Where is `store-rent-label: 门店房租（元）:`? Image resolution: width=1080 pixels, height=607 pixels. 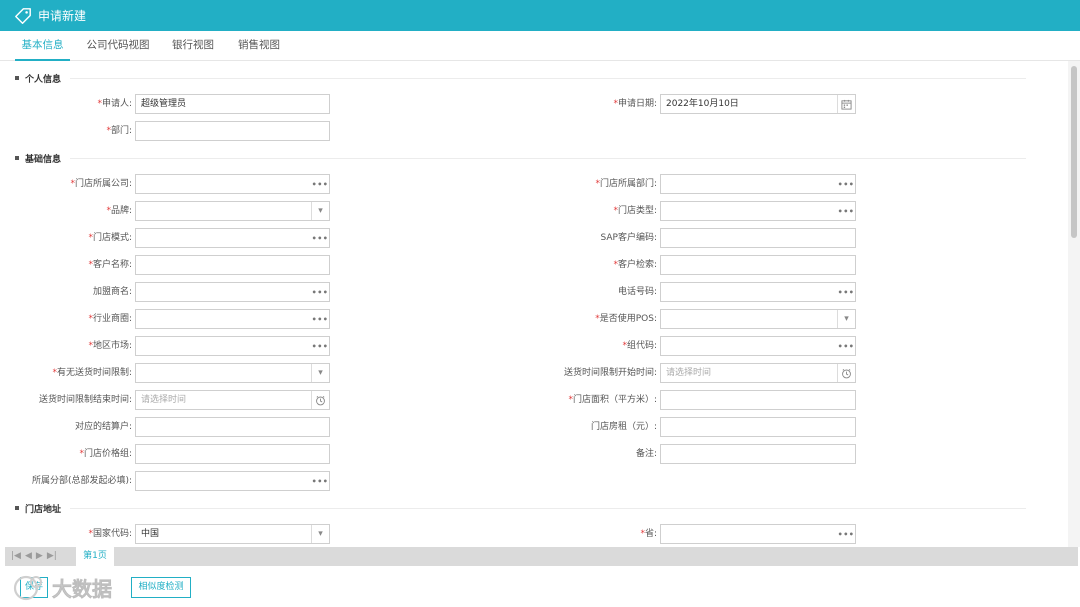
store-rent-label: 门店房租（元）: is located at coordinates (623, 427).